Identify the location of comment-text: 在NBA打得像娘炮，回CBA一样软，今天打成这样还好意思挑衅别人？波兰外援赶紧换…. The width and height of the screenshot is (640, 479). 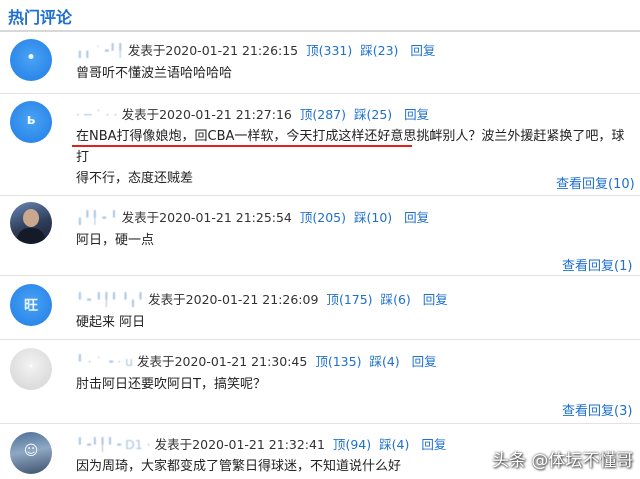
(356, 157).